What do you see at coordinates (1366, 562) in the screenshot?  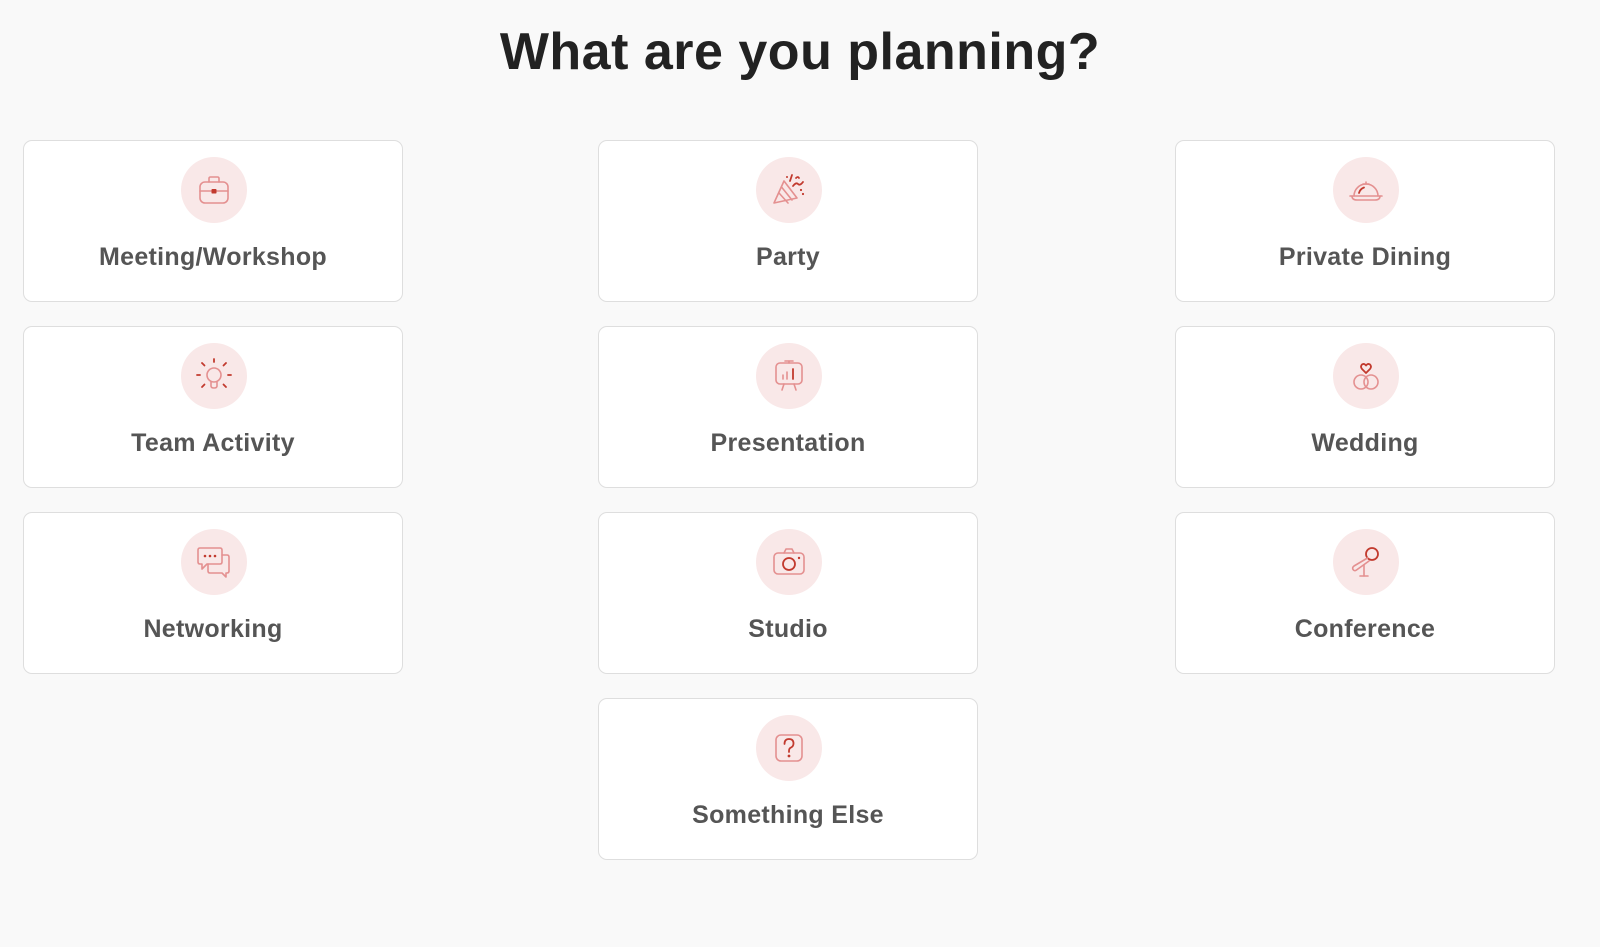 I see `microphone-icon` at bounding box center [1366, 562].